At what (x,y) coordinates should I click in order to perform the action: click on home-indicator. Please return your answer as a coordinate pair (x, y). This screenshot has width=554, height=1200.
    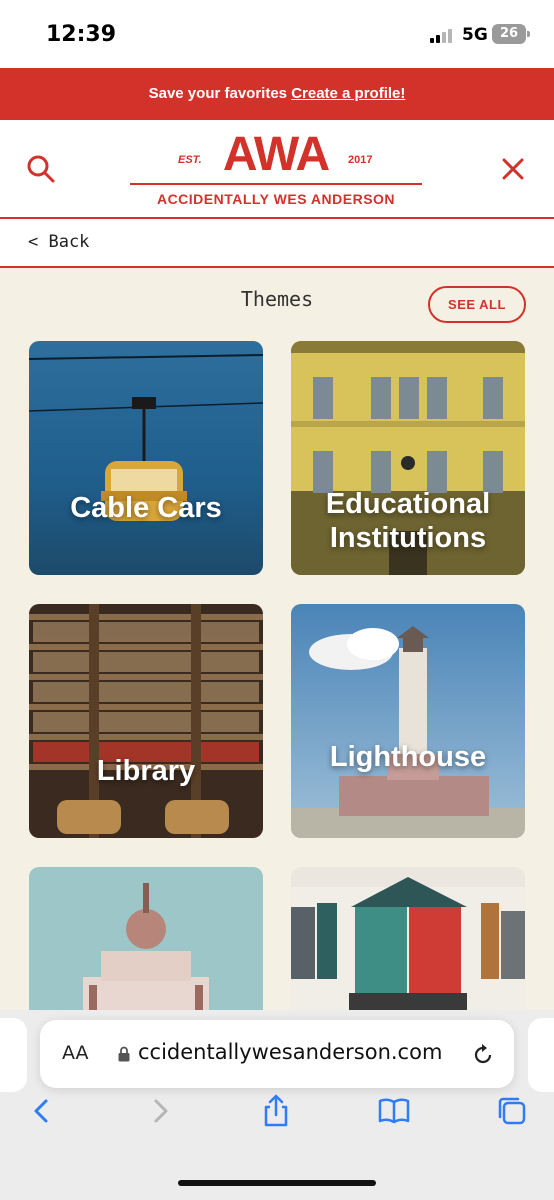
    Looking at the image, I should click on (277, 1183).